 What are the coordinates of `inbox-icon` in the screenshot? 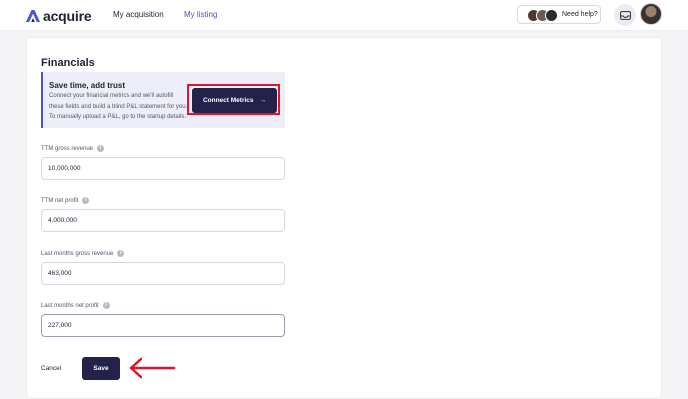 It's located at (625, 15).